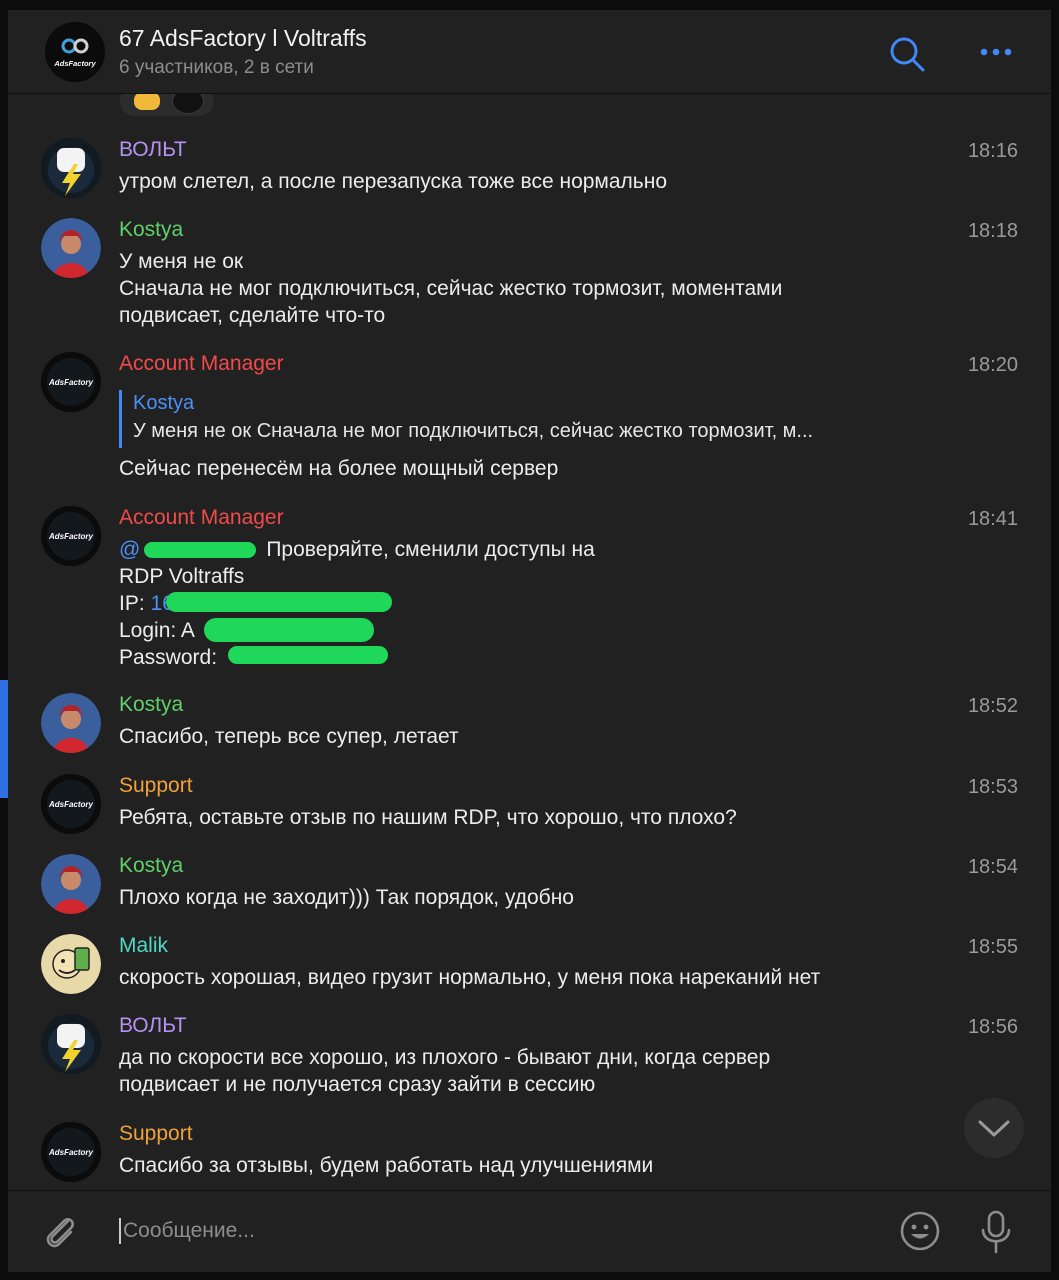 The width and height of the screenshot is (1059, 1280). What do you see at coordinates (243, 38) in the screenshot?
I see `chat-title: 67 AdsFactory l Voltraffs` at bounding box center [243, 38].